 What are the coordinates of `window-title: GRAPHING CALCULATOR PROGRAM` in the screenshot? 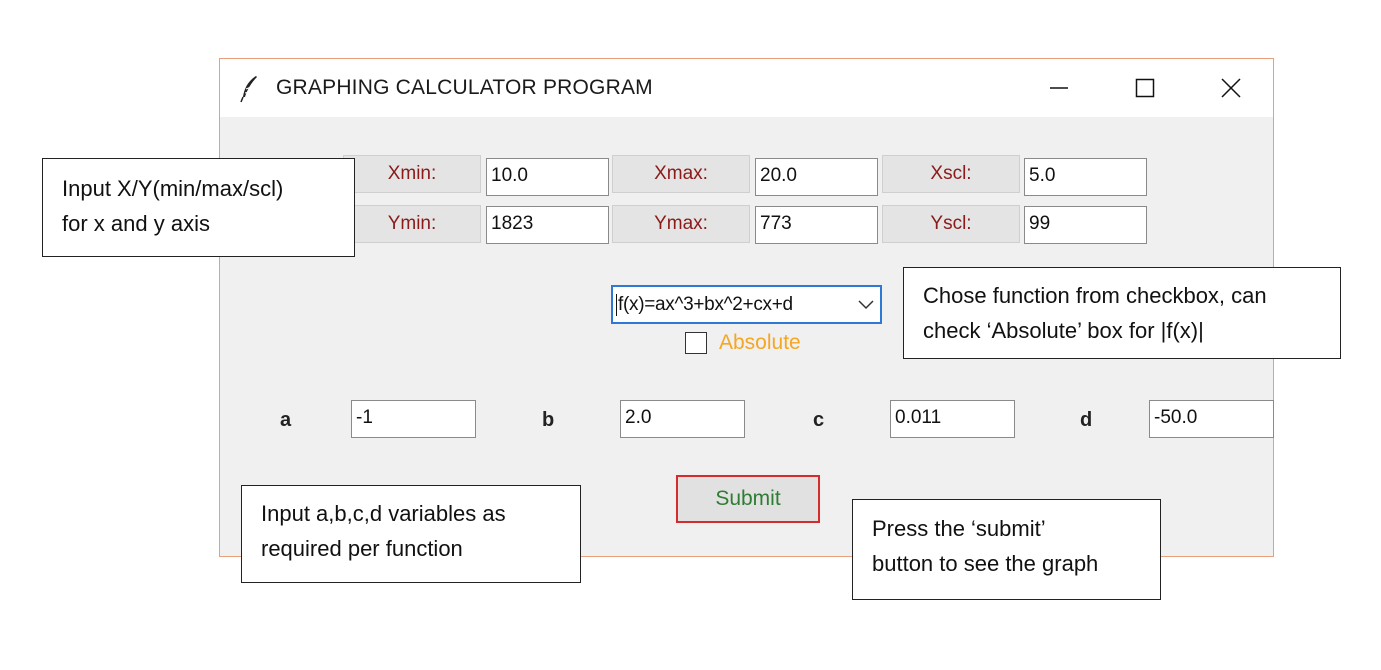 It's located at (464, 87).